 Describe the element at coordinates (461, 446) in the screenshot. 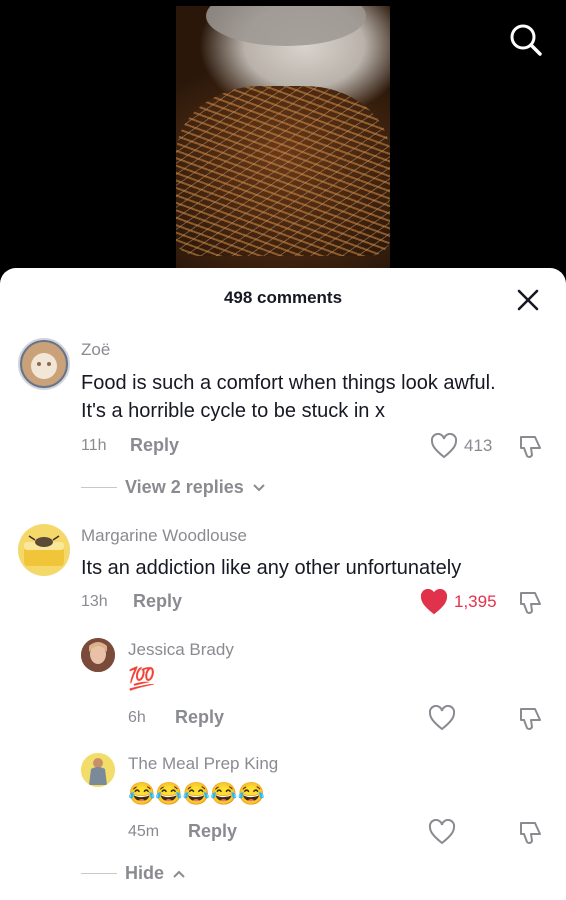

I see `like-button: 413` at that location.